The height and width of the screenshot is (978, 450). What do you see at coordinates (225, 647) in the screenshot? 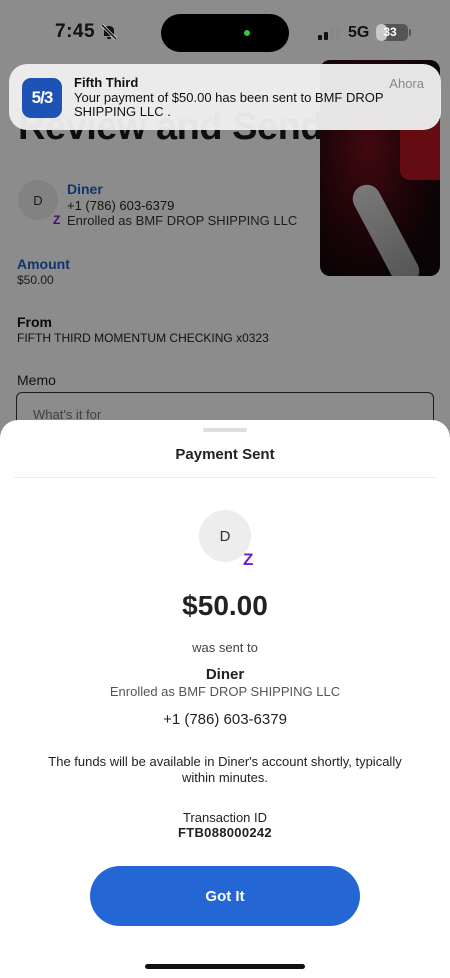
I see `sent-to-text: was sent to` at bounding box center [225, 647].